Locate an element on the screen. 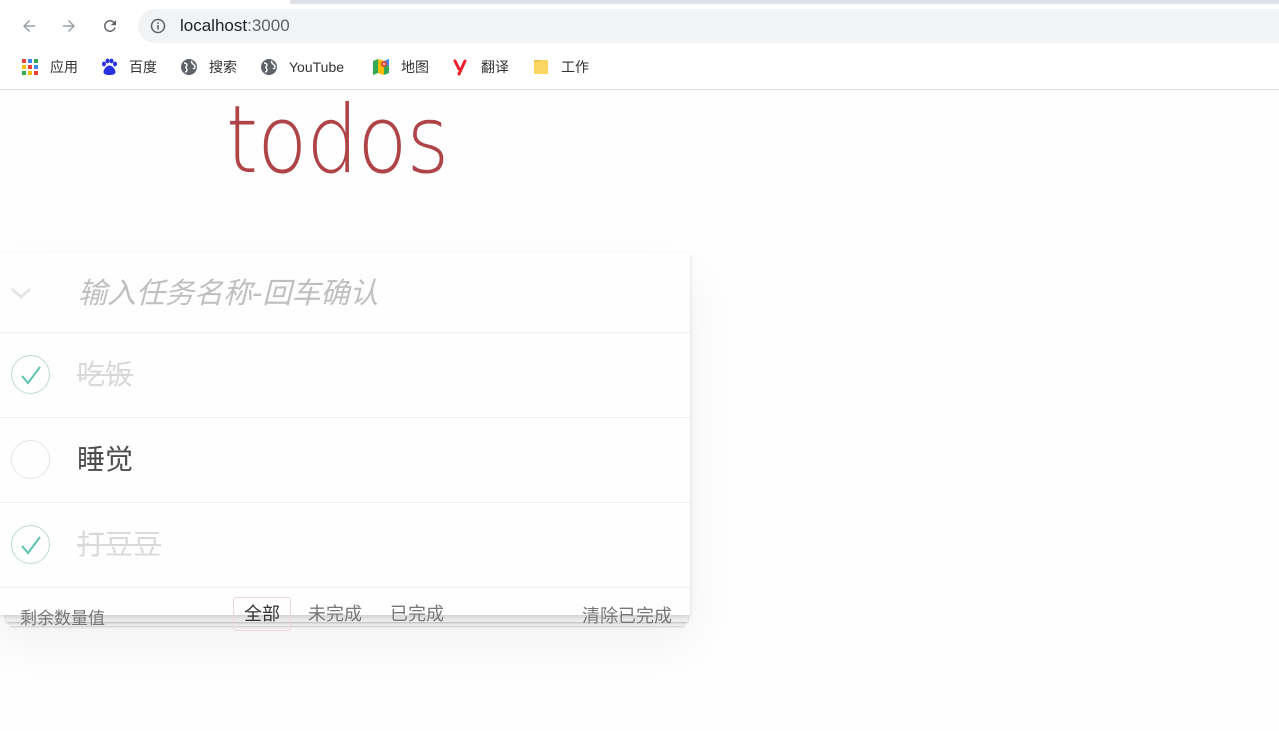 This screenshot has width=1279, height=731. filter-tabs: 全部 未完成 已完成 is located at coordinates (347, 614).